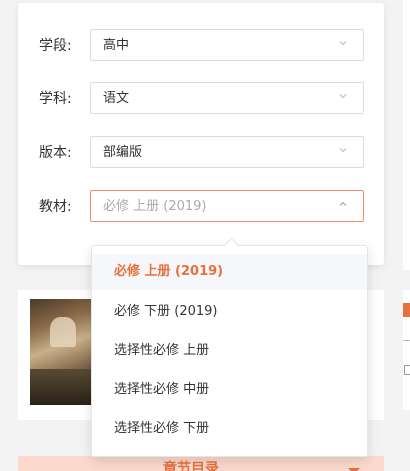 The width and height of the screenshot is (410, 471). What do you see at coordinates (55, 99) in the screenshot?
I see `subject-label: 学科:` at bounding box center [55, 99].